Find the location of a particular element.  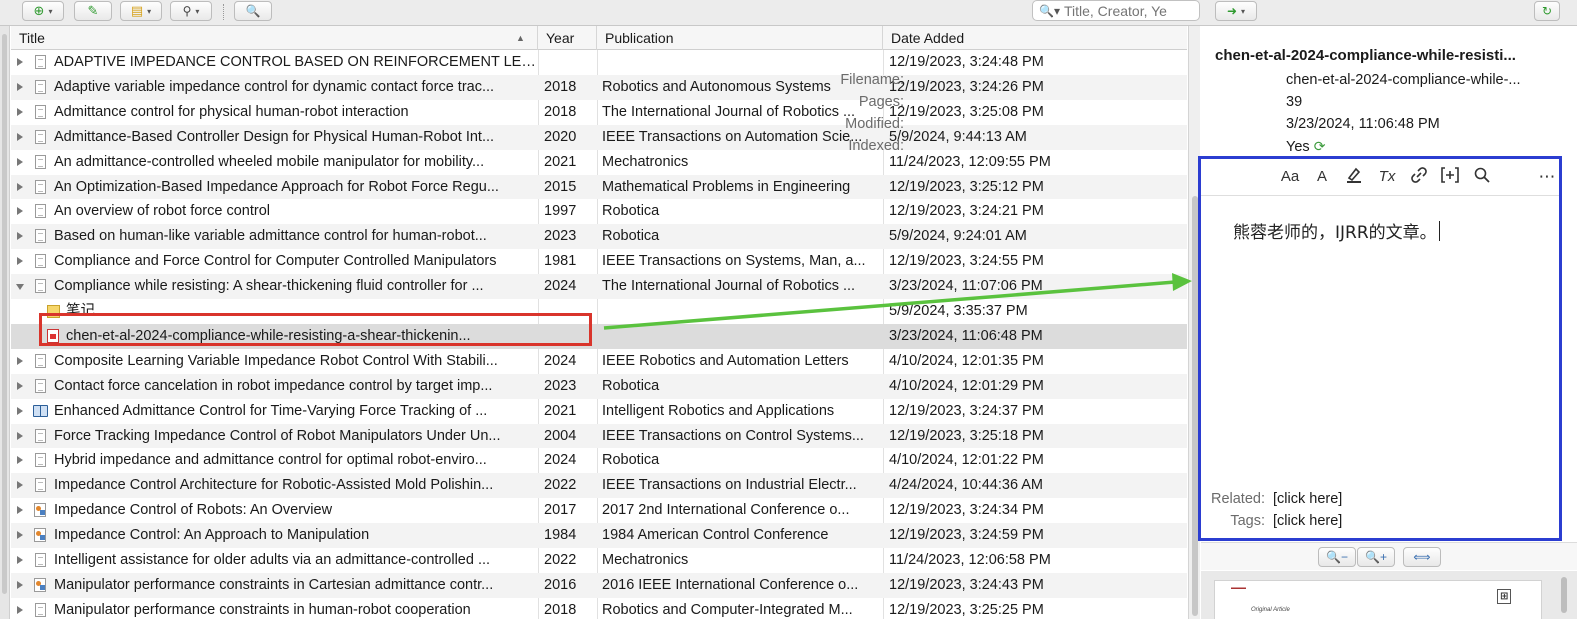

text-format-button: Aa is located at coordinates (1290, 177).